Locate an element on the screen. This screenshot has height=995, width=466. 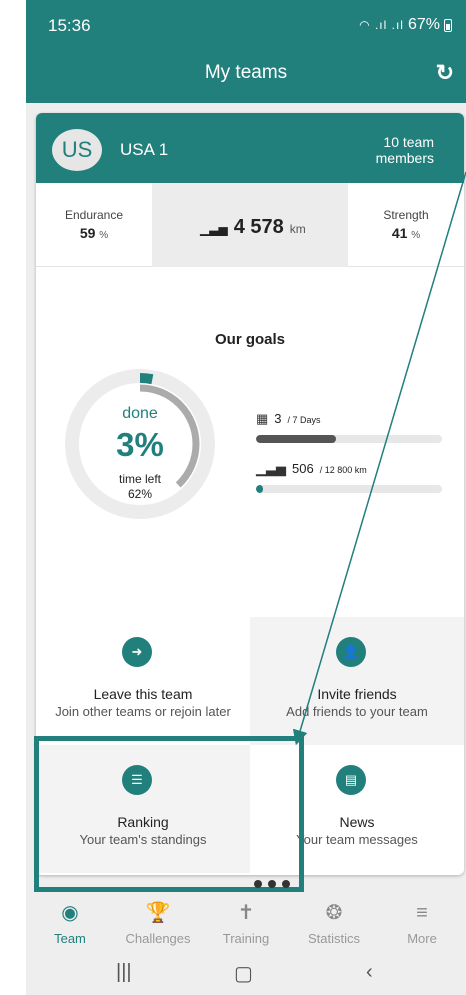
trophy-icon: 🏆 is located at coordinates (158, 913).